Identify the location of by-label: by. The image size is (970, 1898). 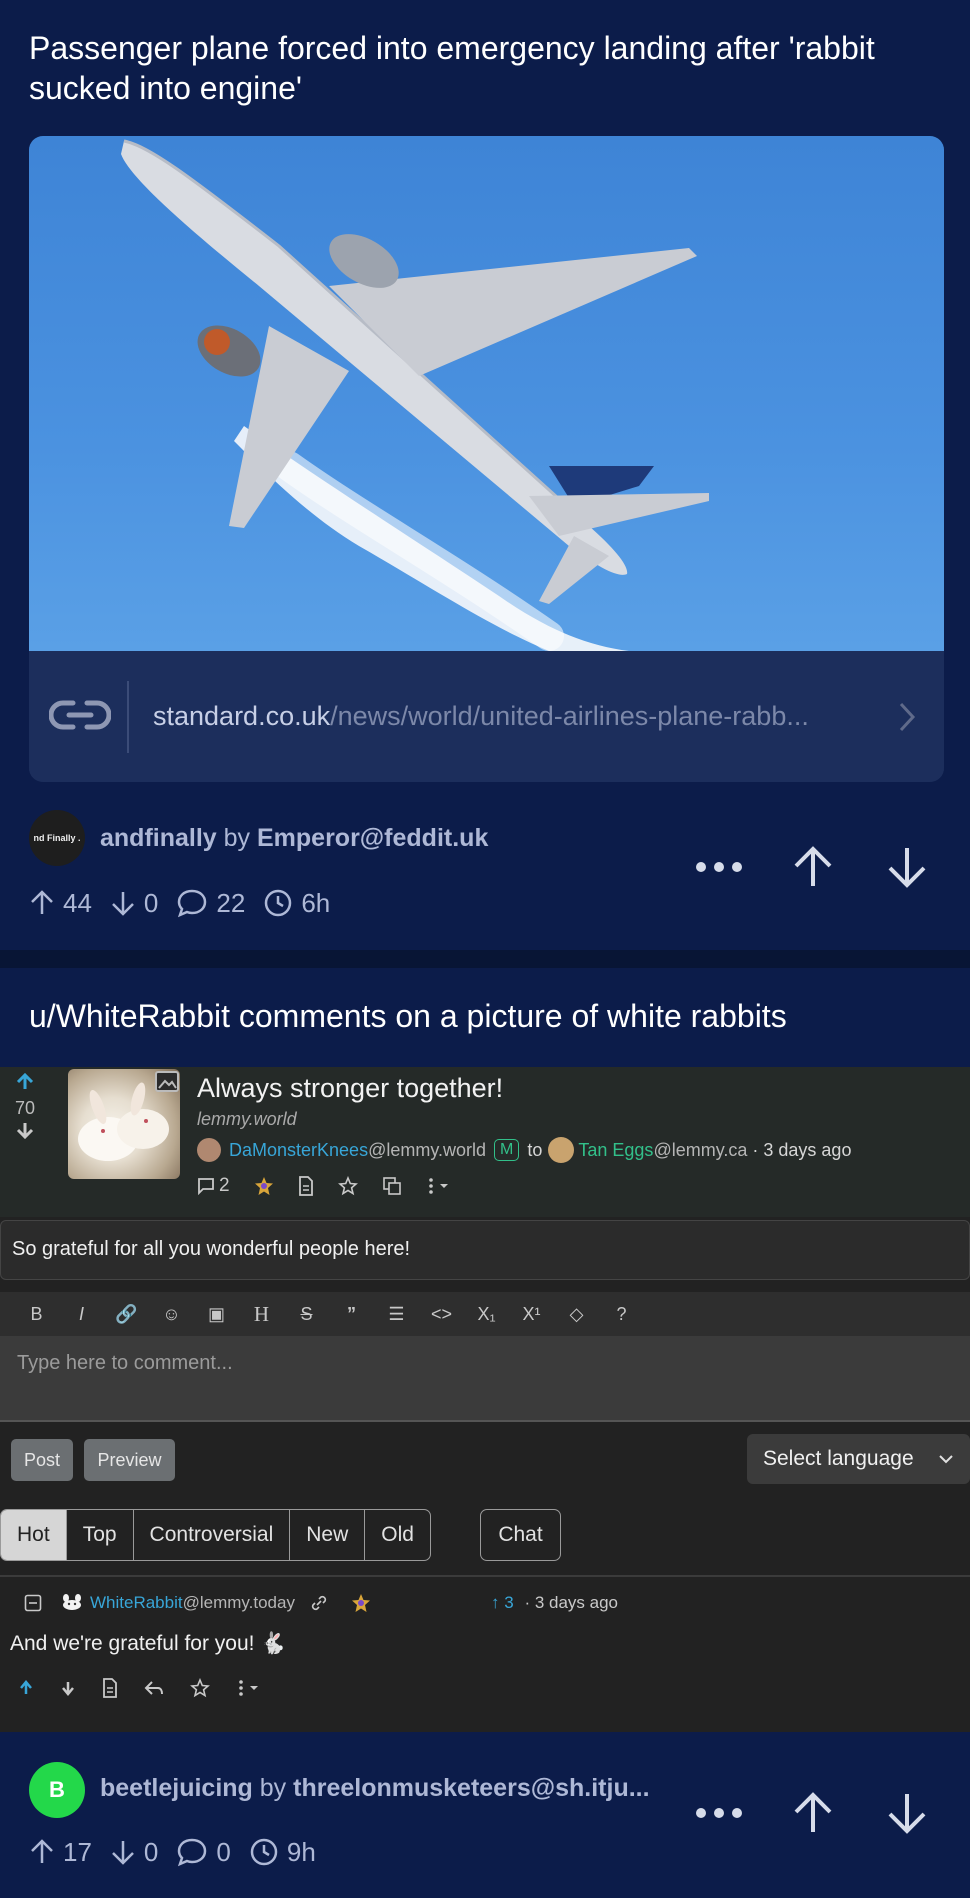
(237, 838).